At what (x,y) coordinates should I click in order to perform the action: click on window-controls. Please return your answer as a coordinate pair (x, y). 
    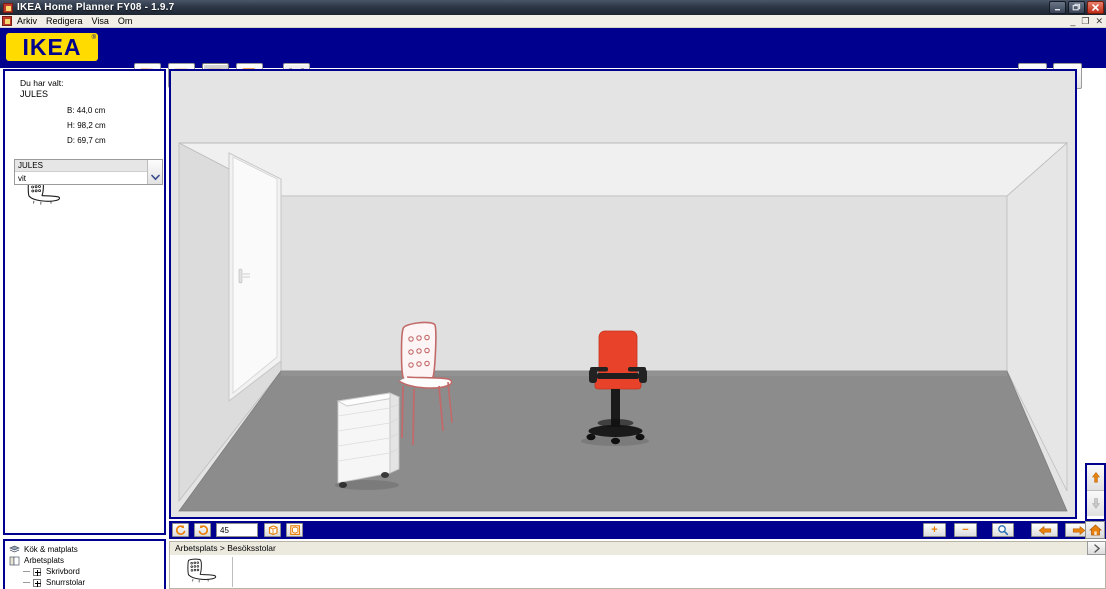
    Looking at the image, I should click on (1076, 7).